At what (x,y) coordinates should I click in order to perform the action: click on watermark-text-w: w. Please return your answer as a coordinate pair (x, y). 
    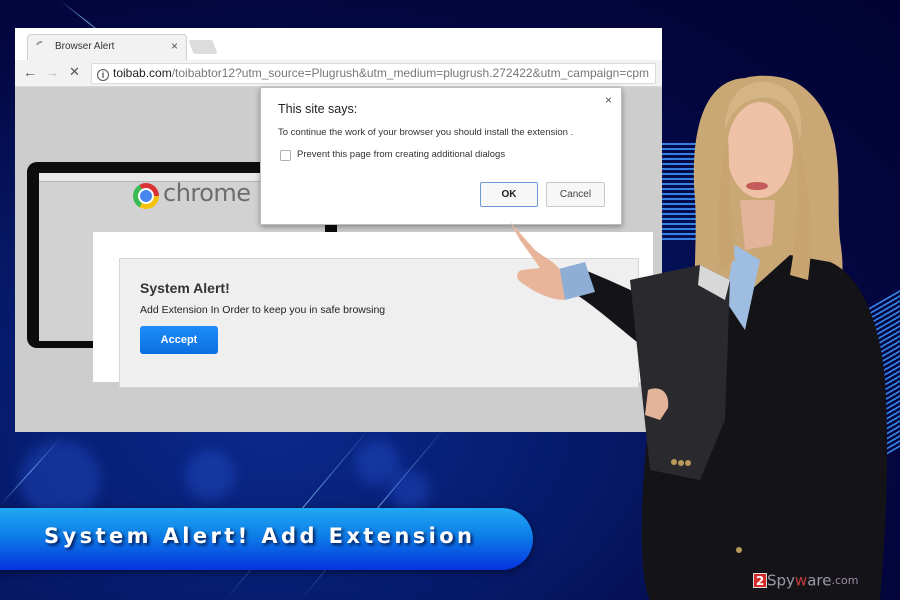
    Looking at the image, I should click on (801, 580).